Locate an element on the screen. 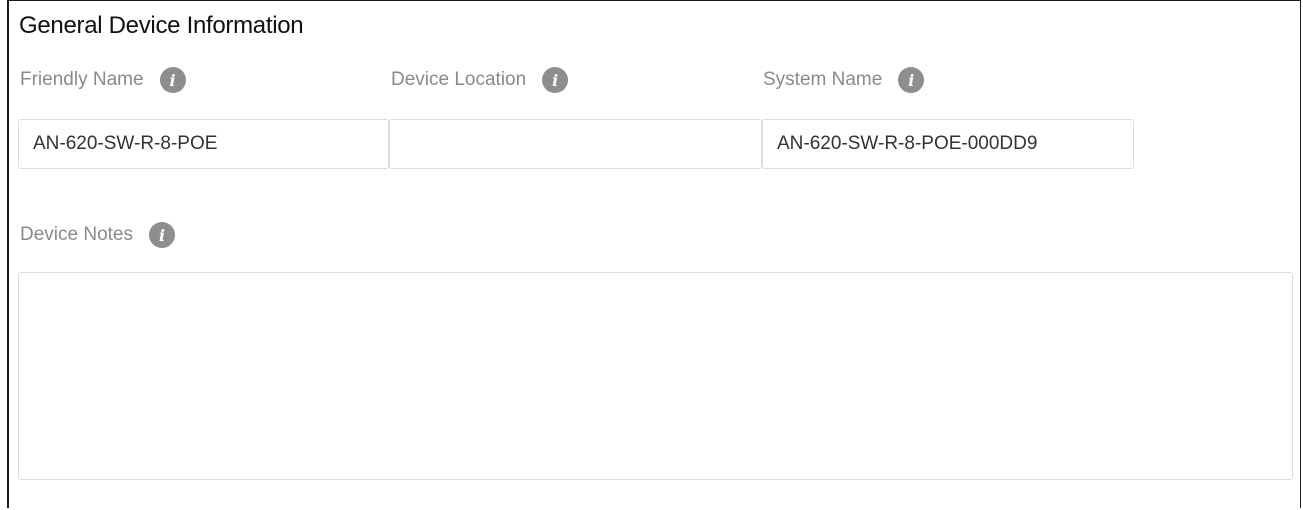 This screenshot has width=1303, height=510. device-notes-label: Device Notes is located at coordinates (76, 234).